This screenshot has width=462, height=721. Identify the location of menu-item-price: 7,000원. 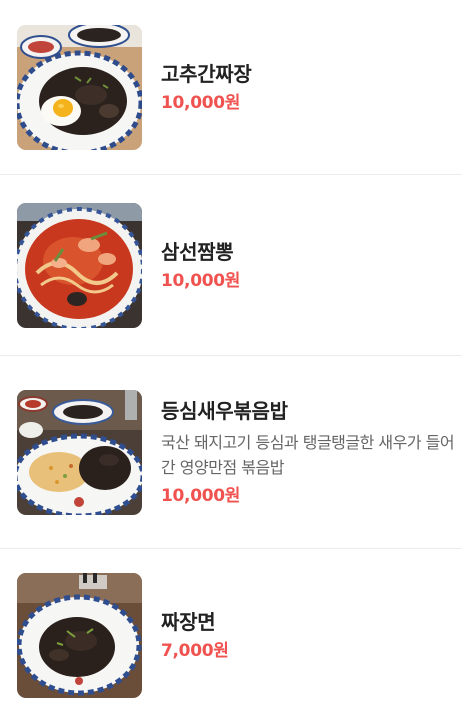
(195, 650).